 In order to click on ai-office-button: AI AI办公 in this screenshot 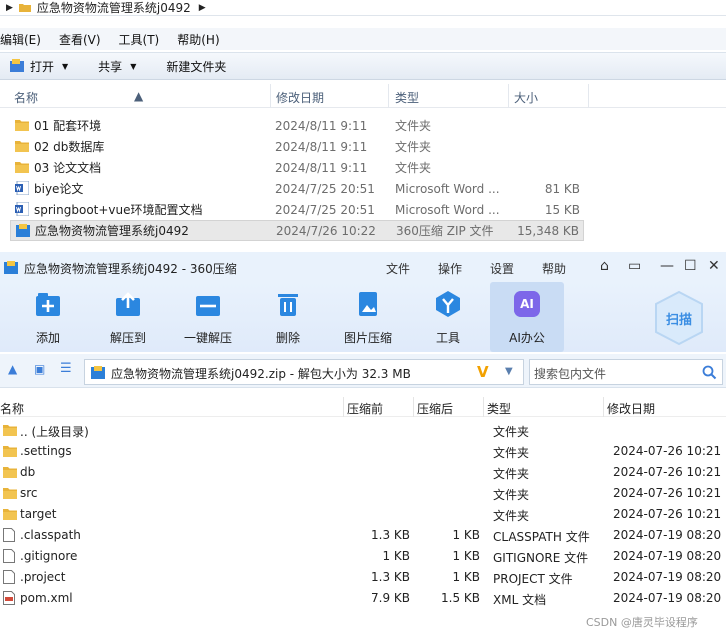, I will do `click(527, 317)`.